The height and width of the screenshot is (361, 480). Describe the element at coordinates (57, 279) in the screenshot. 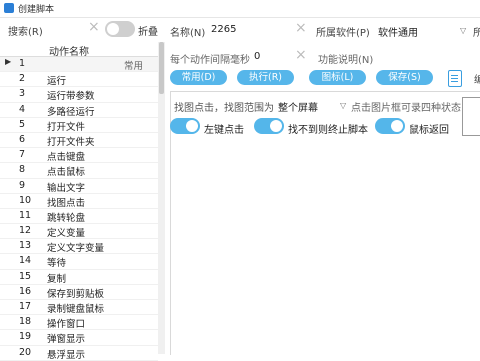

I see `row-action-name: 复制` at that location.